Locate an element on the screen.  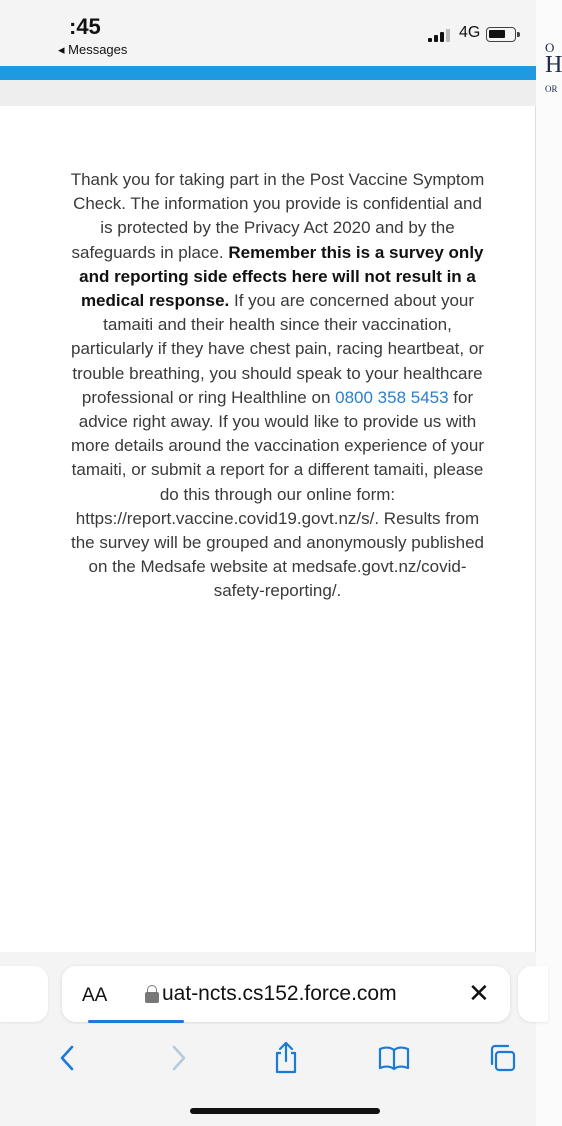
home-indicator is located at coordinates (285, 1111).